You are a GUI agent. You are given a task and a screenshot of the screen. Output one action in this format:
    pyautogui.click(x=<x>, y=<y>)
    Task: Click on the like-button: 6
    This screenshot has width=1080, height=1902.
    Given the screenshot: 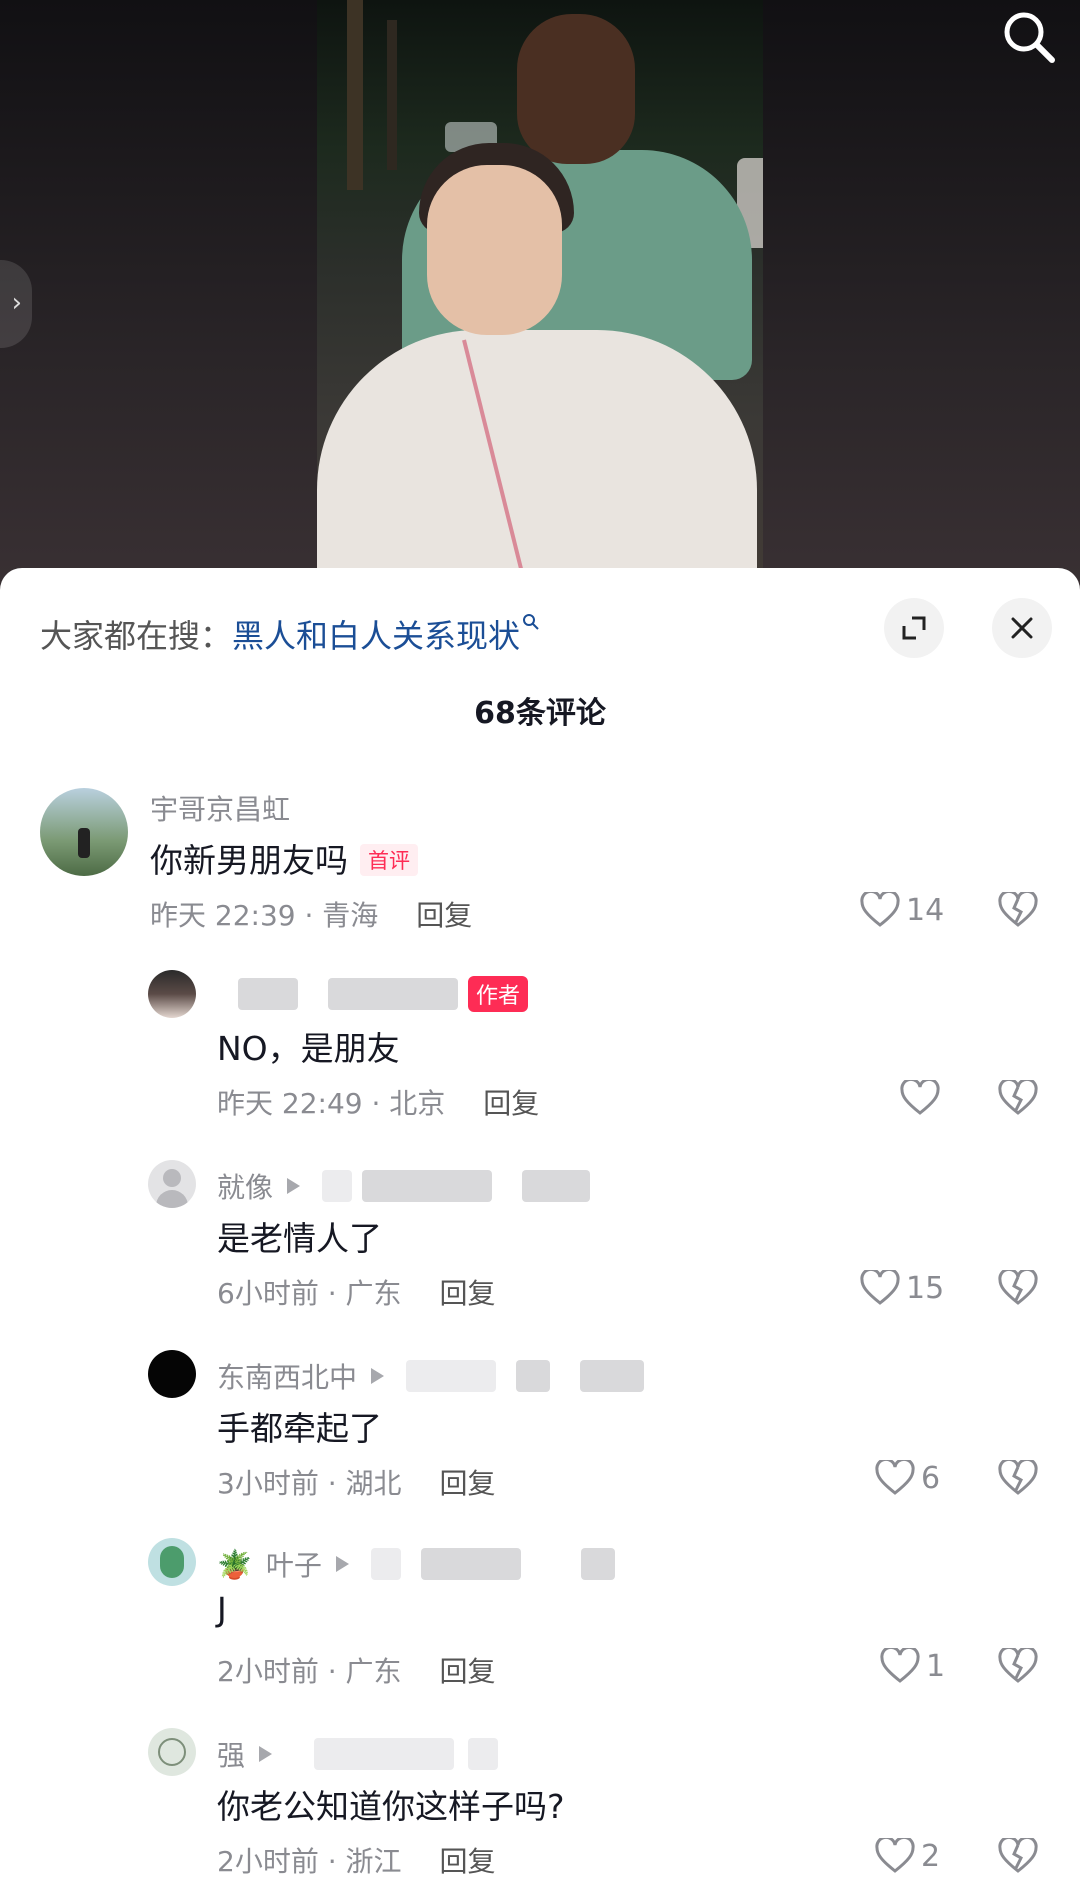 What is the action you would take?
    pyautogui.click(x=907, y=1478)
    